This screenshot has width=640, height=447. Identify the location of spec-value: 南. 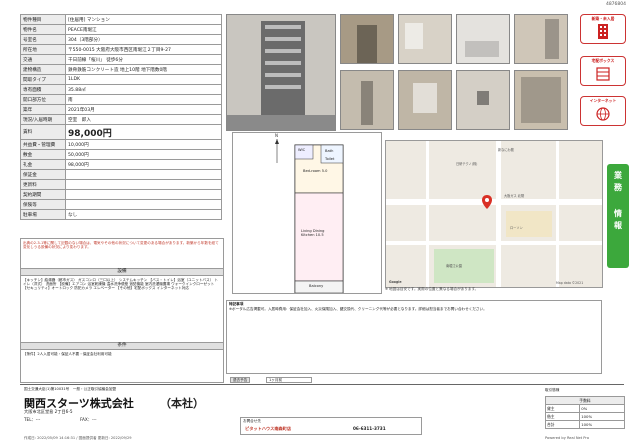
(143, 99).